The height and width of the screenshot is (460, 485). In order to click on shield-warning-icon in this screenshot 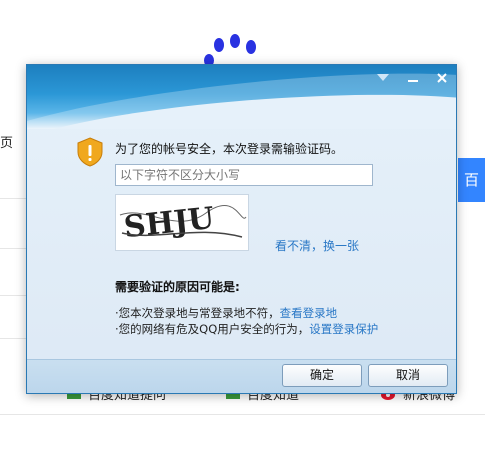, I will do `click(90, 152)`.